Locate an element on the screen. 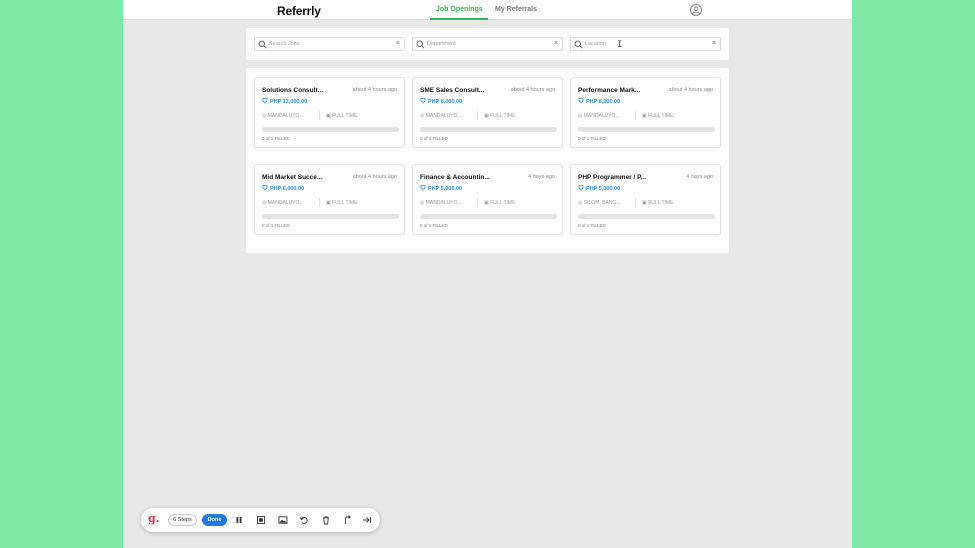  location-input is located at coordinates (645, 44).